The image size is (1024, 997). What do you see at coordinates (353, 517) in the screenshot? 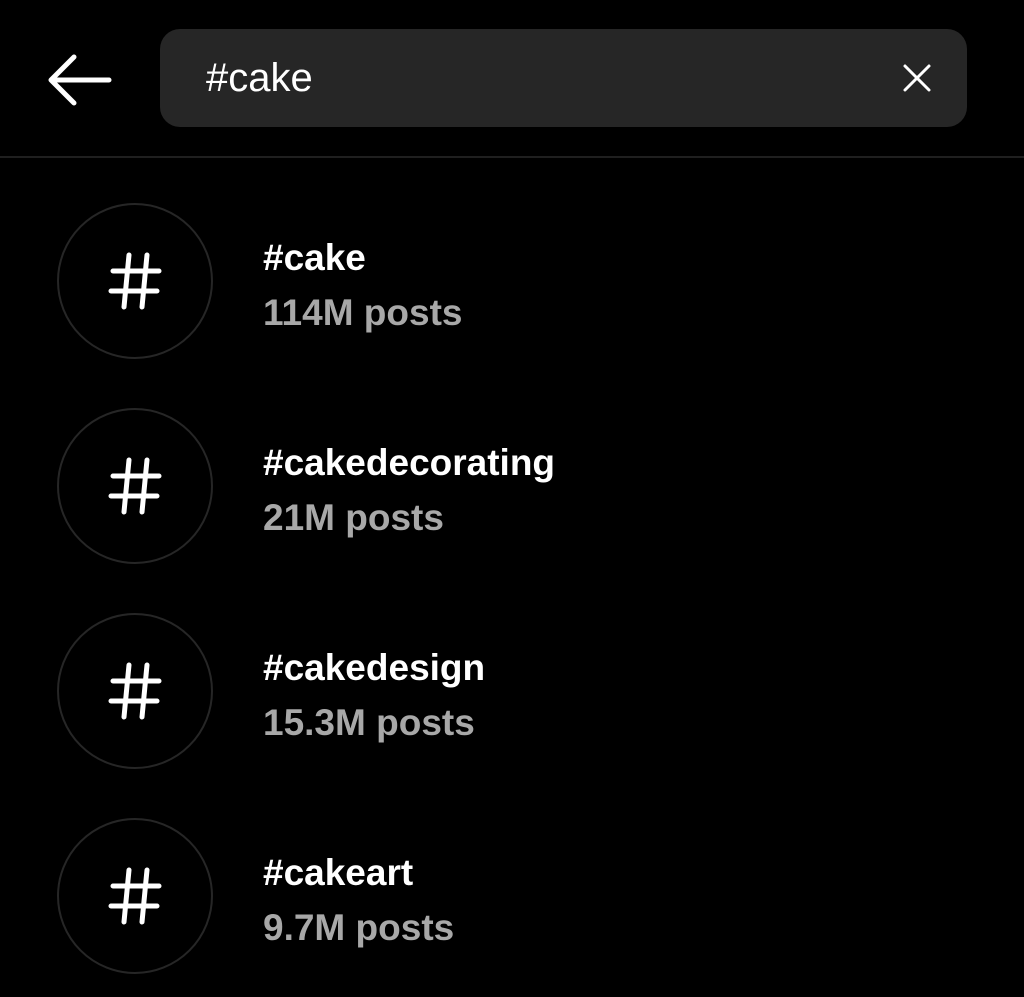
I see `hashtag-post-count: 21M posts` at bounding box center [353, 517].